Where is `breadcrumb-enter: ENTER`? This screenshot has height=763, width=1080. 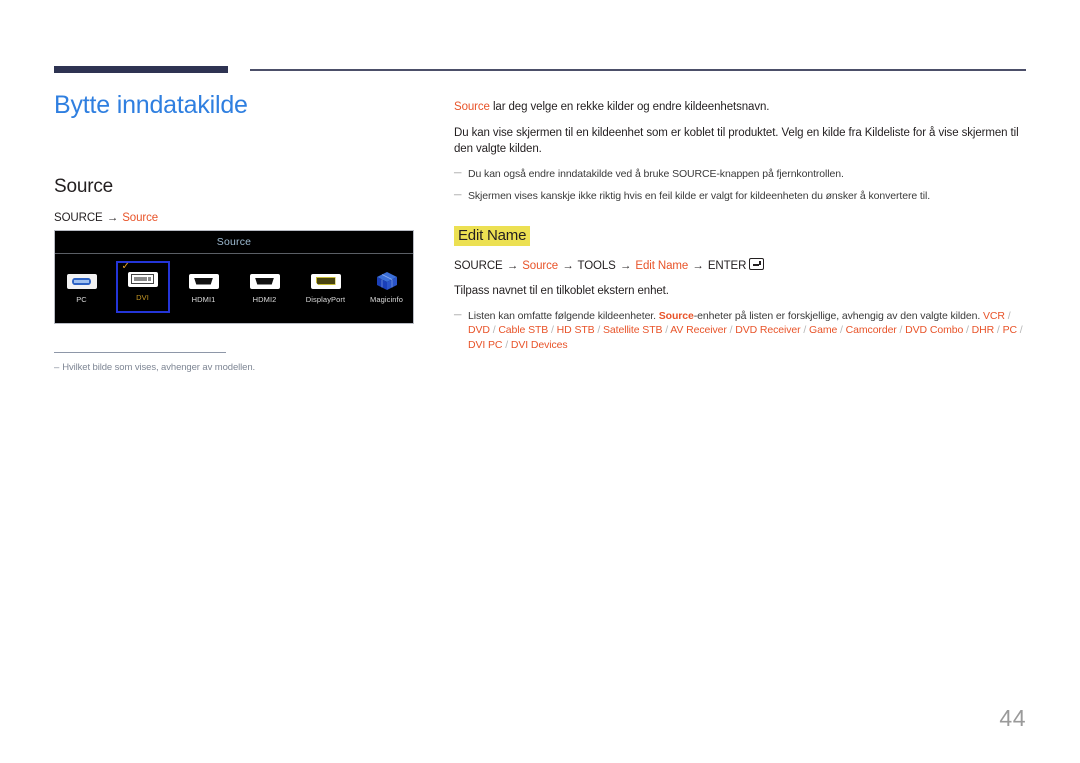
breadcrumb-enter: ENTER is located at coordinates (727, 265).